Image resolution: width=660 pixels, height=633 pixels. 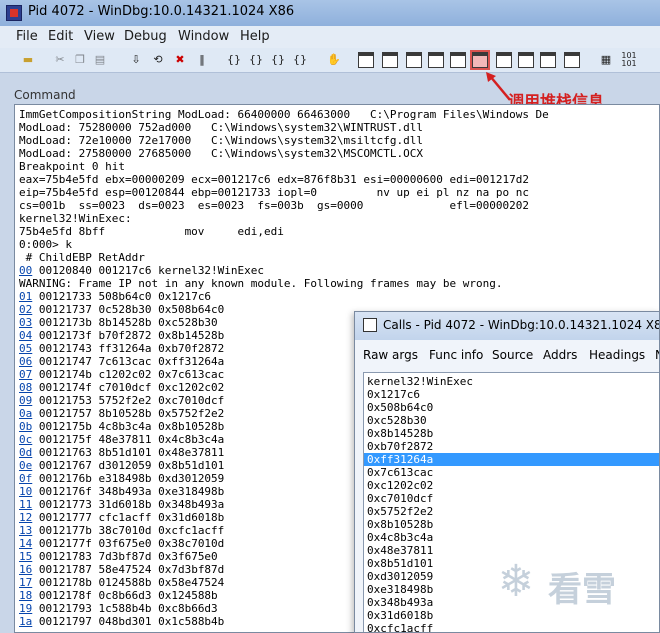 I want to click on command-window-icon, so click(x=366, y=60).